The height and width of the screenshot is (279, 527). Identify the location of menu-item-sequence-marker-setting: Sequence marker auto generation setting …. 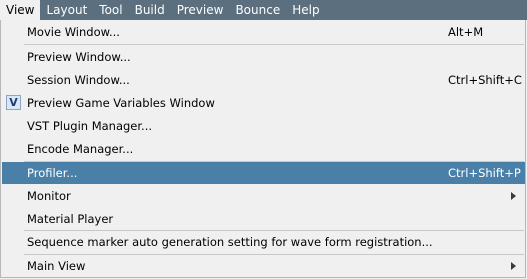
(263, 242).